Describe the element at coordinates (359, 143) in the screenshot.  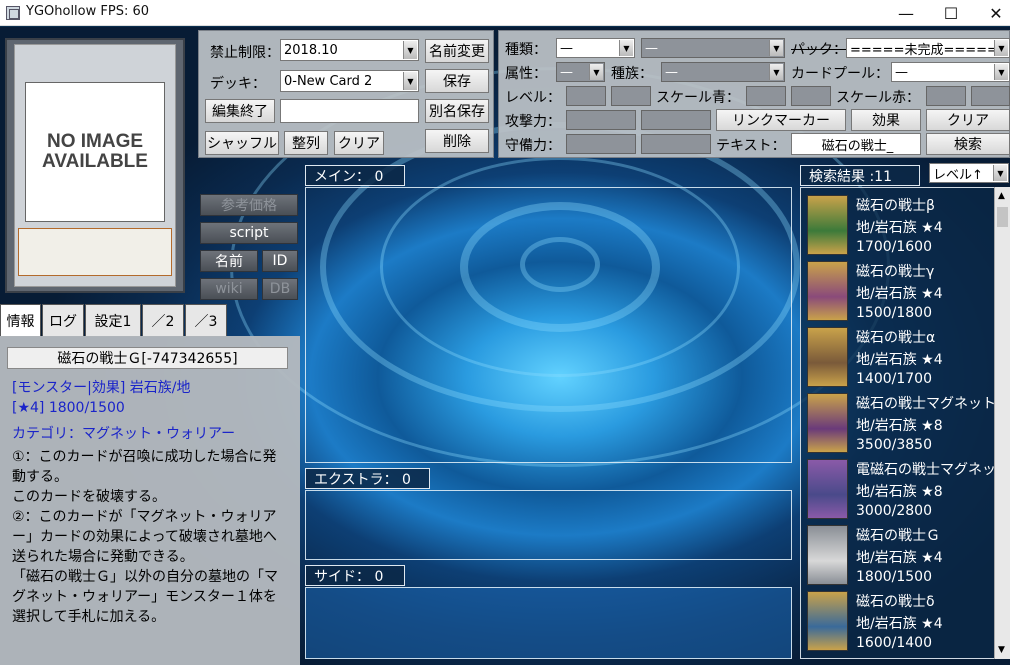
I see `clear-deck-button: クリア` at that location.